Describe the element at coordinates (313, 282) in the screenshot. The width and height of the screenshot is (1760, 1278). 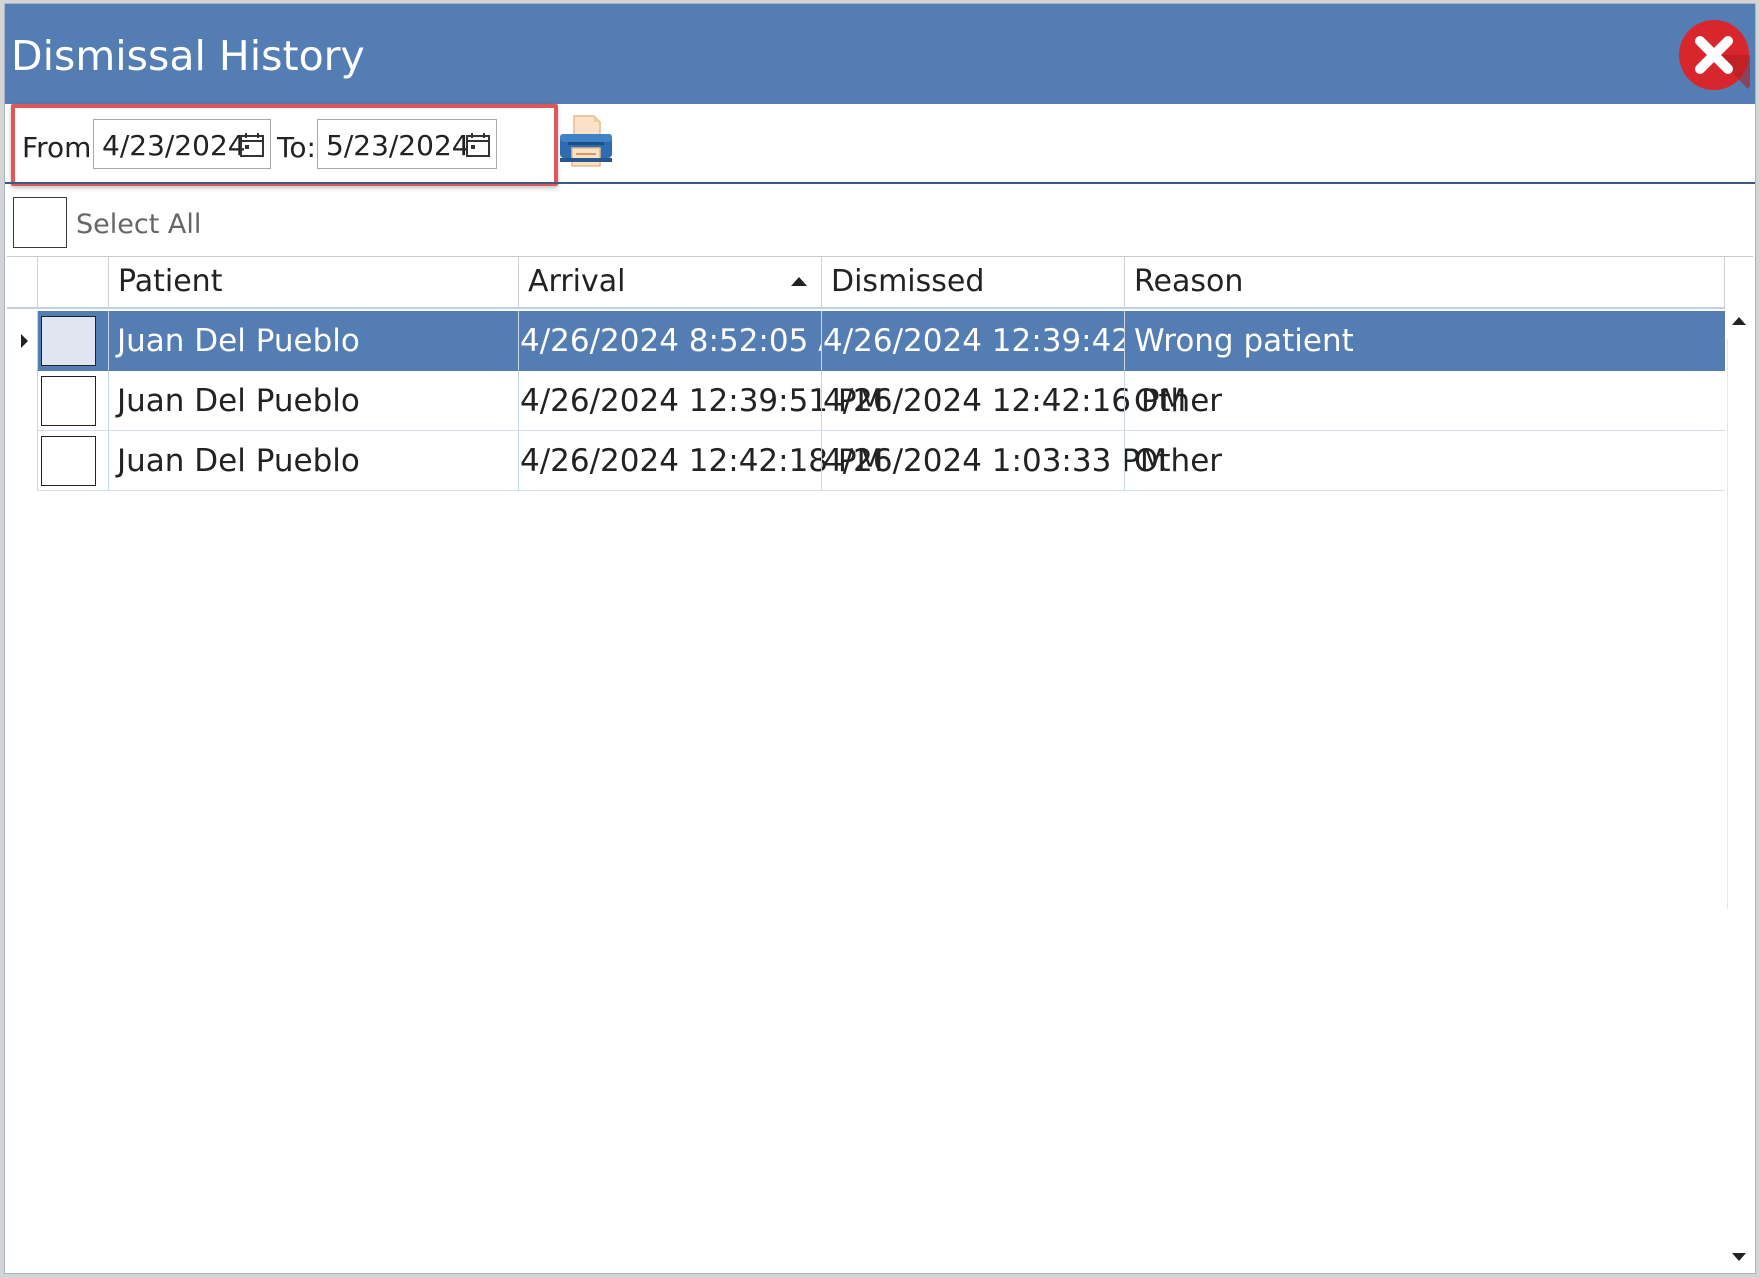
I see `column-header-patient: Patient` at that location.